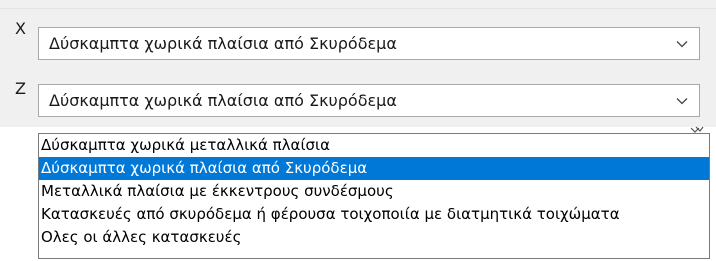 This screenshot has width=716, height=261. Describe the element at coordinates (374, 145) in the screenshot. I see `dropdown-option: Δύσκαμπτα χωρικά μεταλλικά πλαίσια` at that location.